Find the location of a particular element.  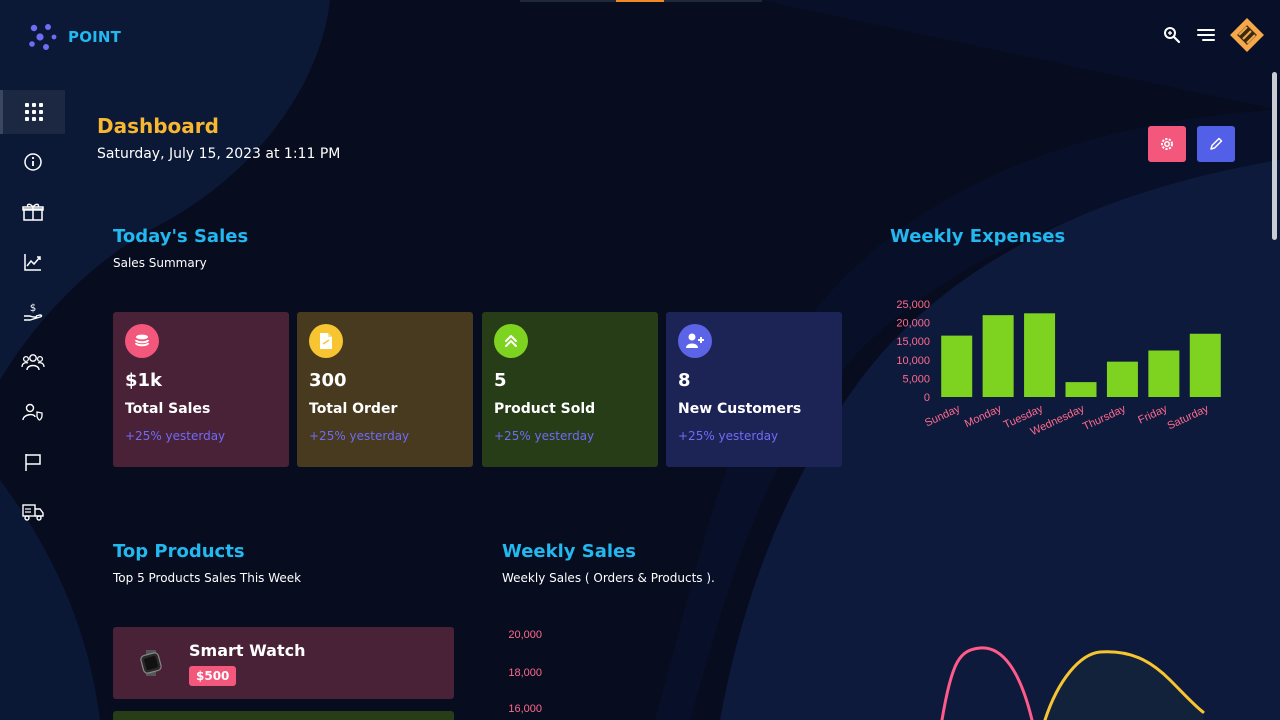

avatar-logo-icon is located at coordinates (1247, 35).